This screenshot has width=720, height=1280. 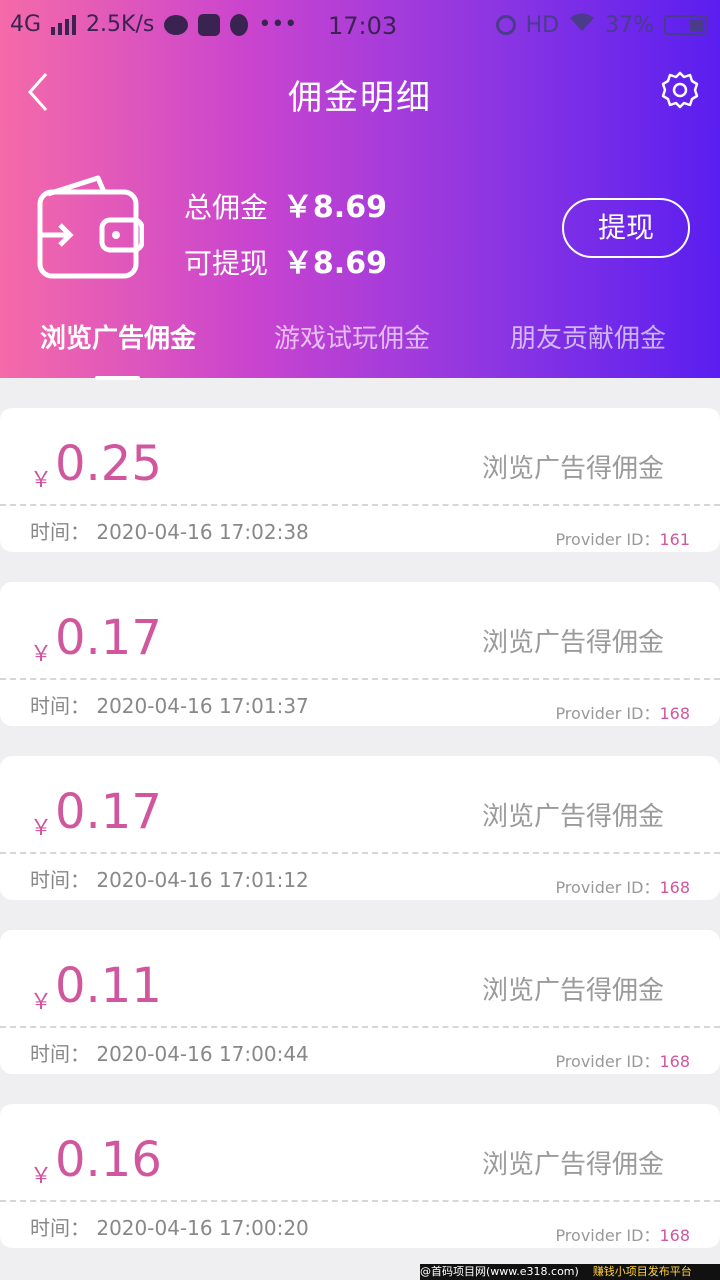 I want to click on status-bar: 4G 2.5K/s ••• 17:03 HD 37%, so click(x=360, y=25).